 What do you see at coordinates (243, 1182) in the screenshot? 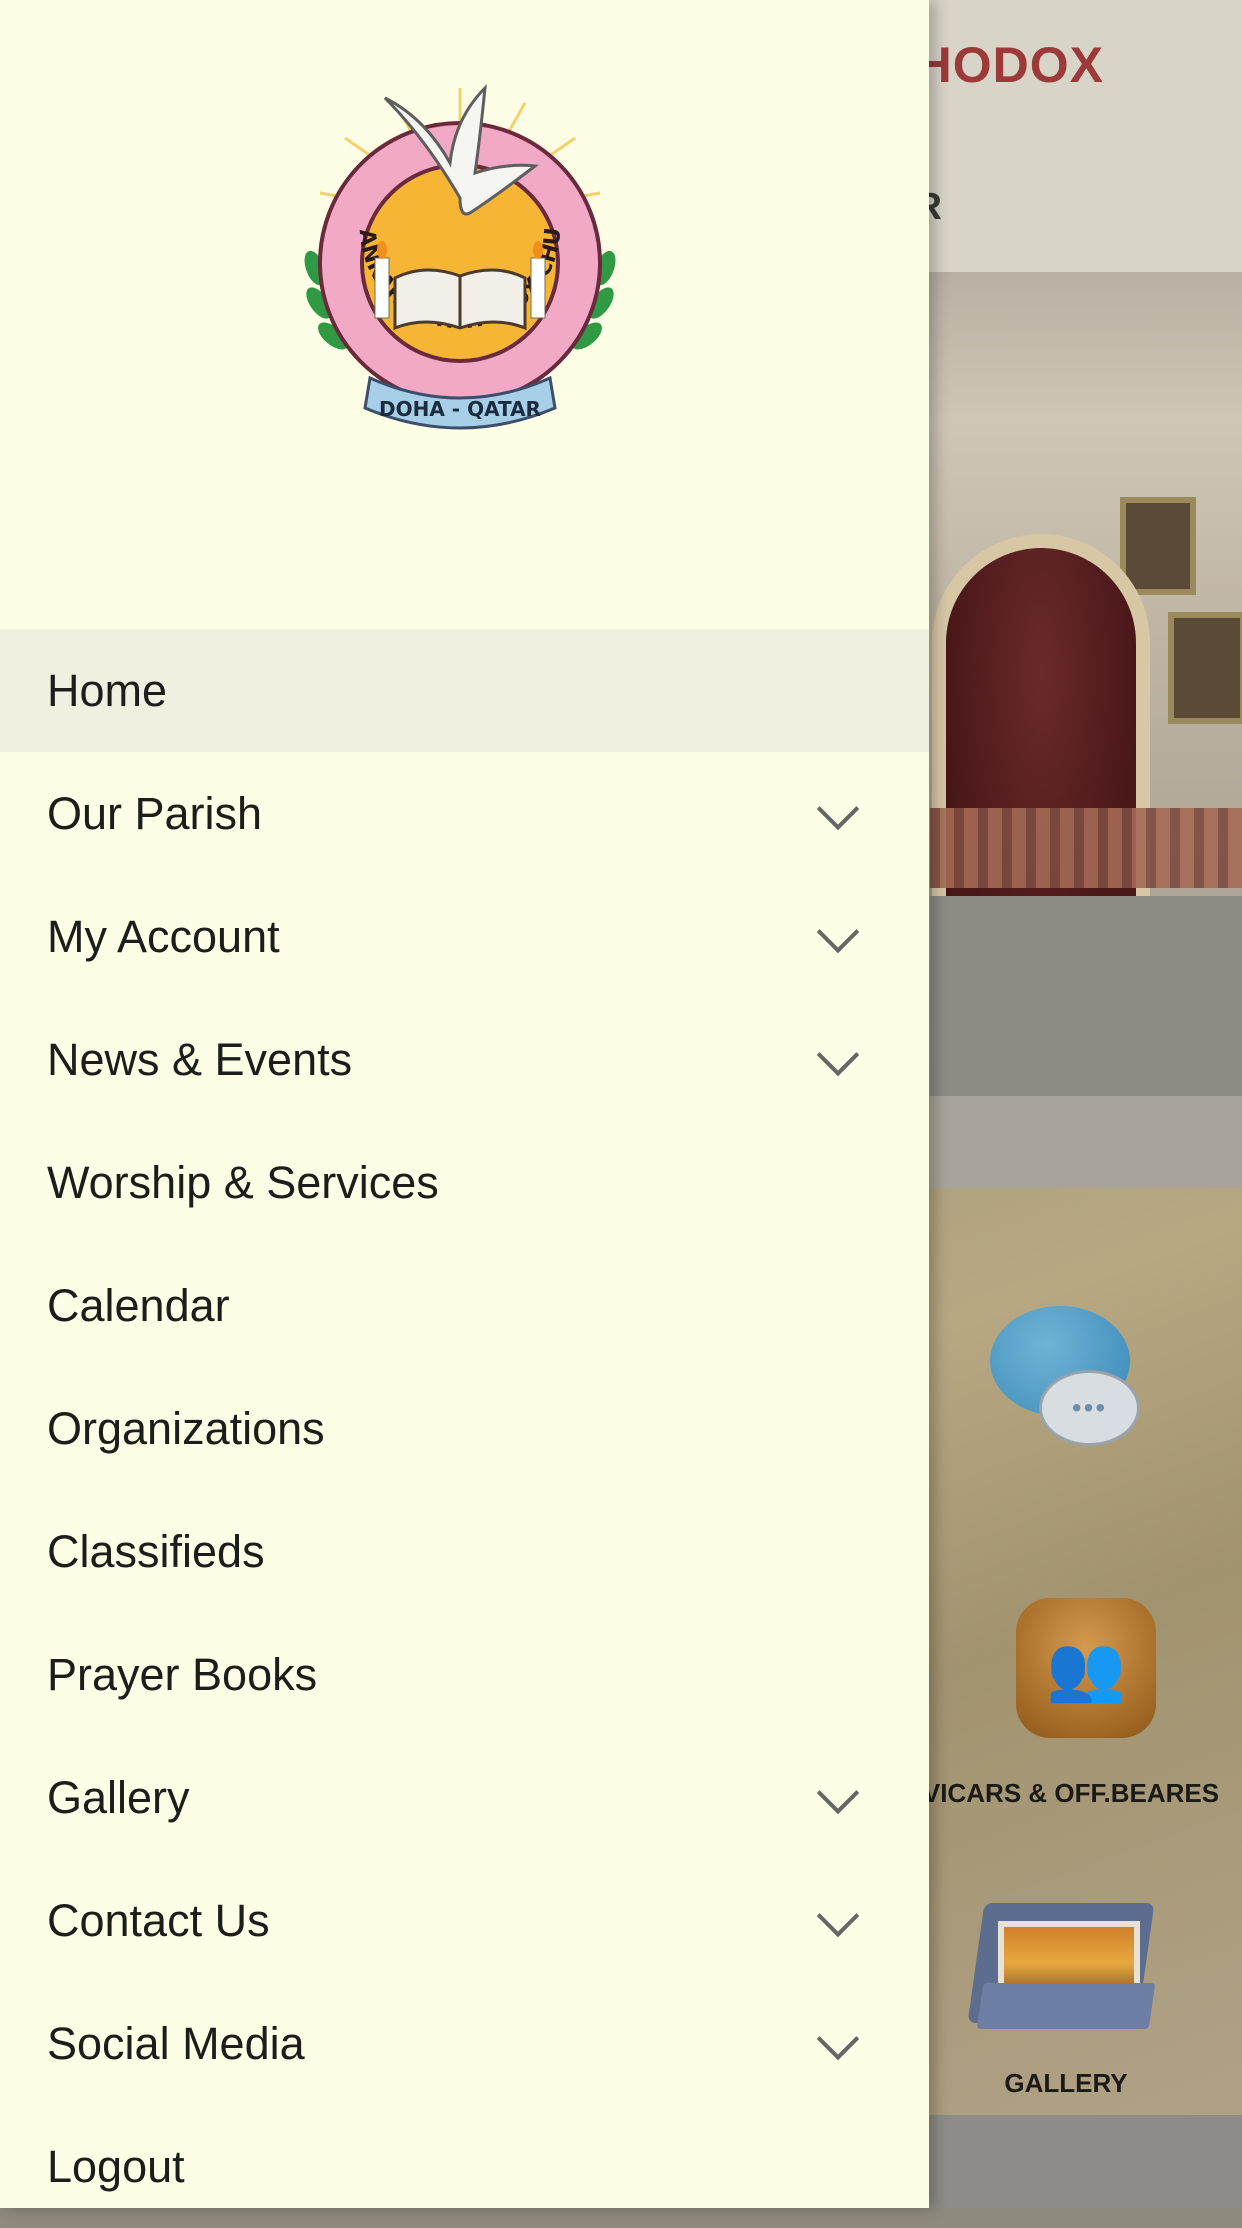
I see `menu-item-label: Worship & Services` at bounding box center [243, 1182].